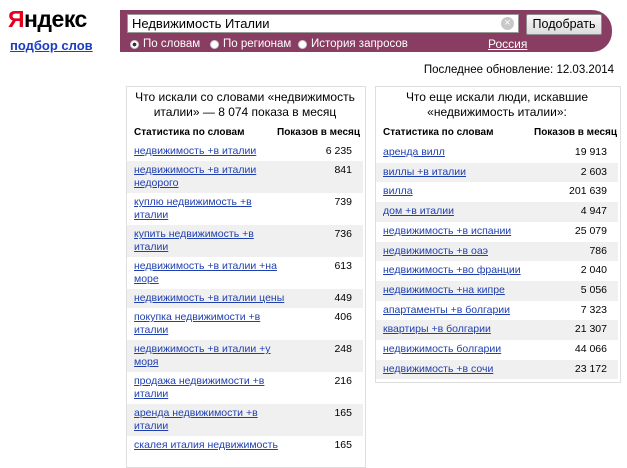 This screenshot has height=468, width=627. What do you see at coordinates (593, 270) in the screenshot?
I see `impressions-count: 2 040` at bounding box center [593, 270].